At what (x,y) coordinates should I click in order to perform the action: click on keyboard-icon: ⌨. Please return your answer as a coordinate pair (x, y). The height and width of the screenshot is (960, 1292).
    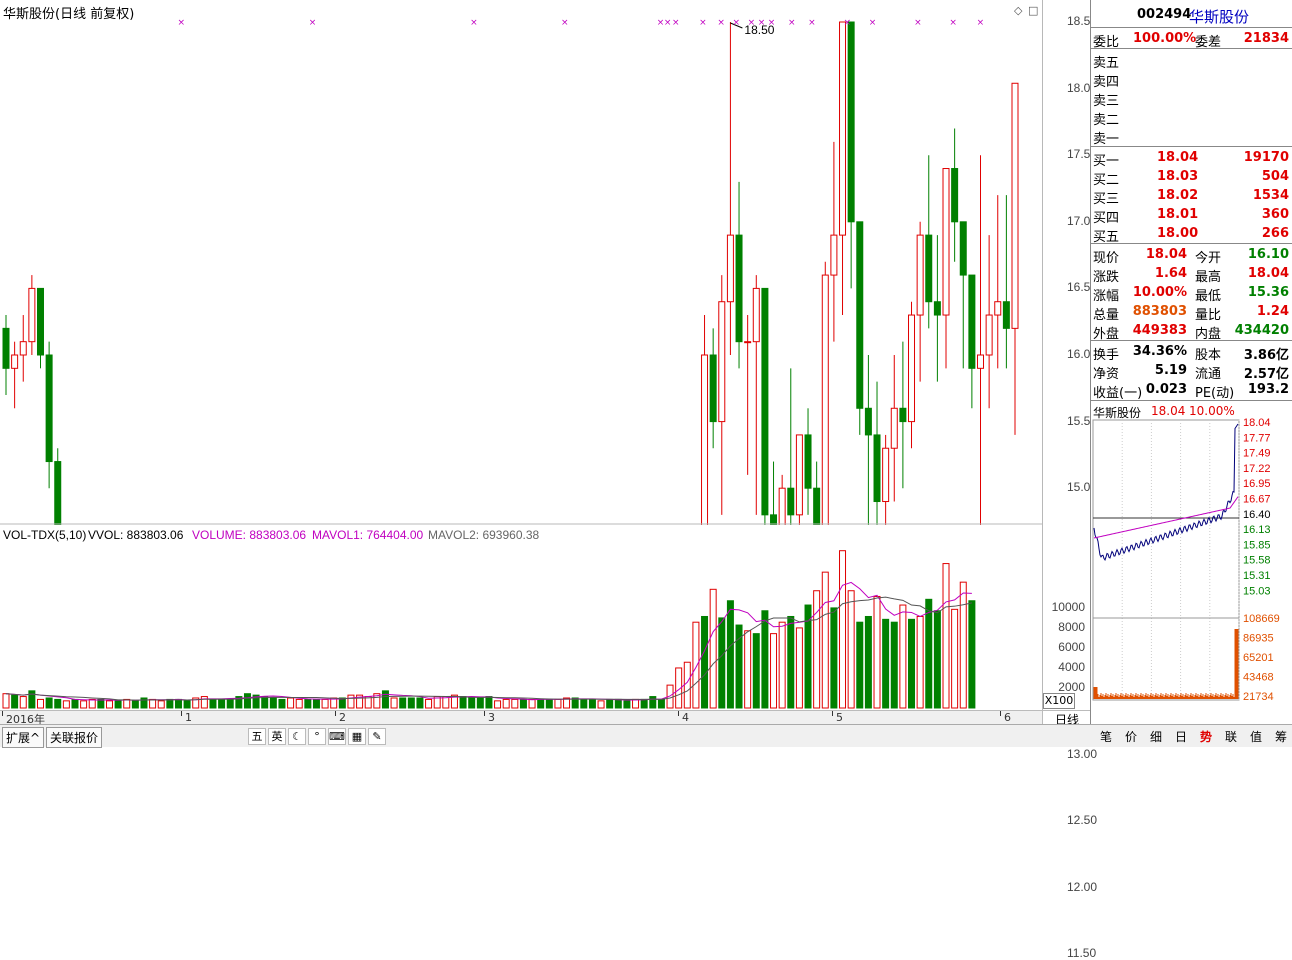
    Looking at the image, I should click on (337, 736).